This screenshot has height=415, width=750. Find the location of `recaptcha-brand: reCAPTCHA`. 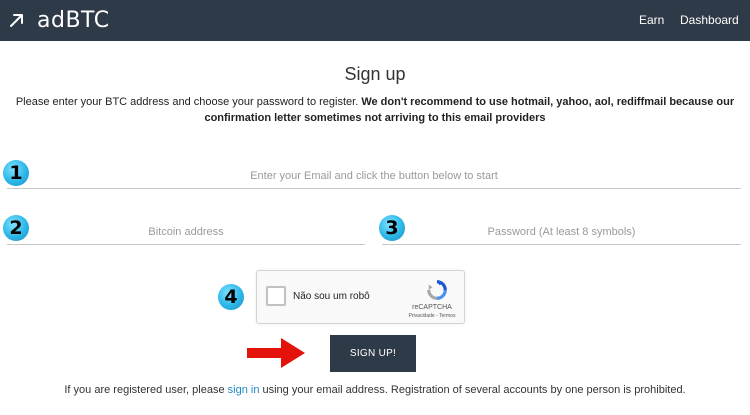

recaptcha-brand: reCAPTCHA is located at coordinates (432, 307).